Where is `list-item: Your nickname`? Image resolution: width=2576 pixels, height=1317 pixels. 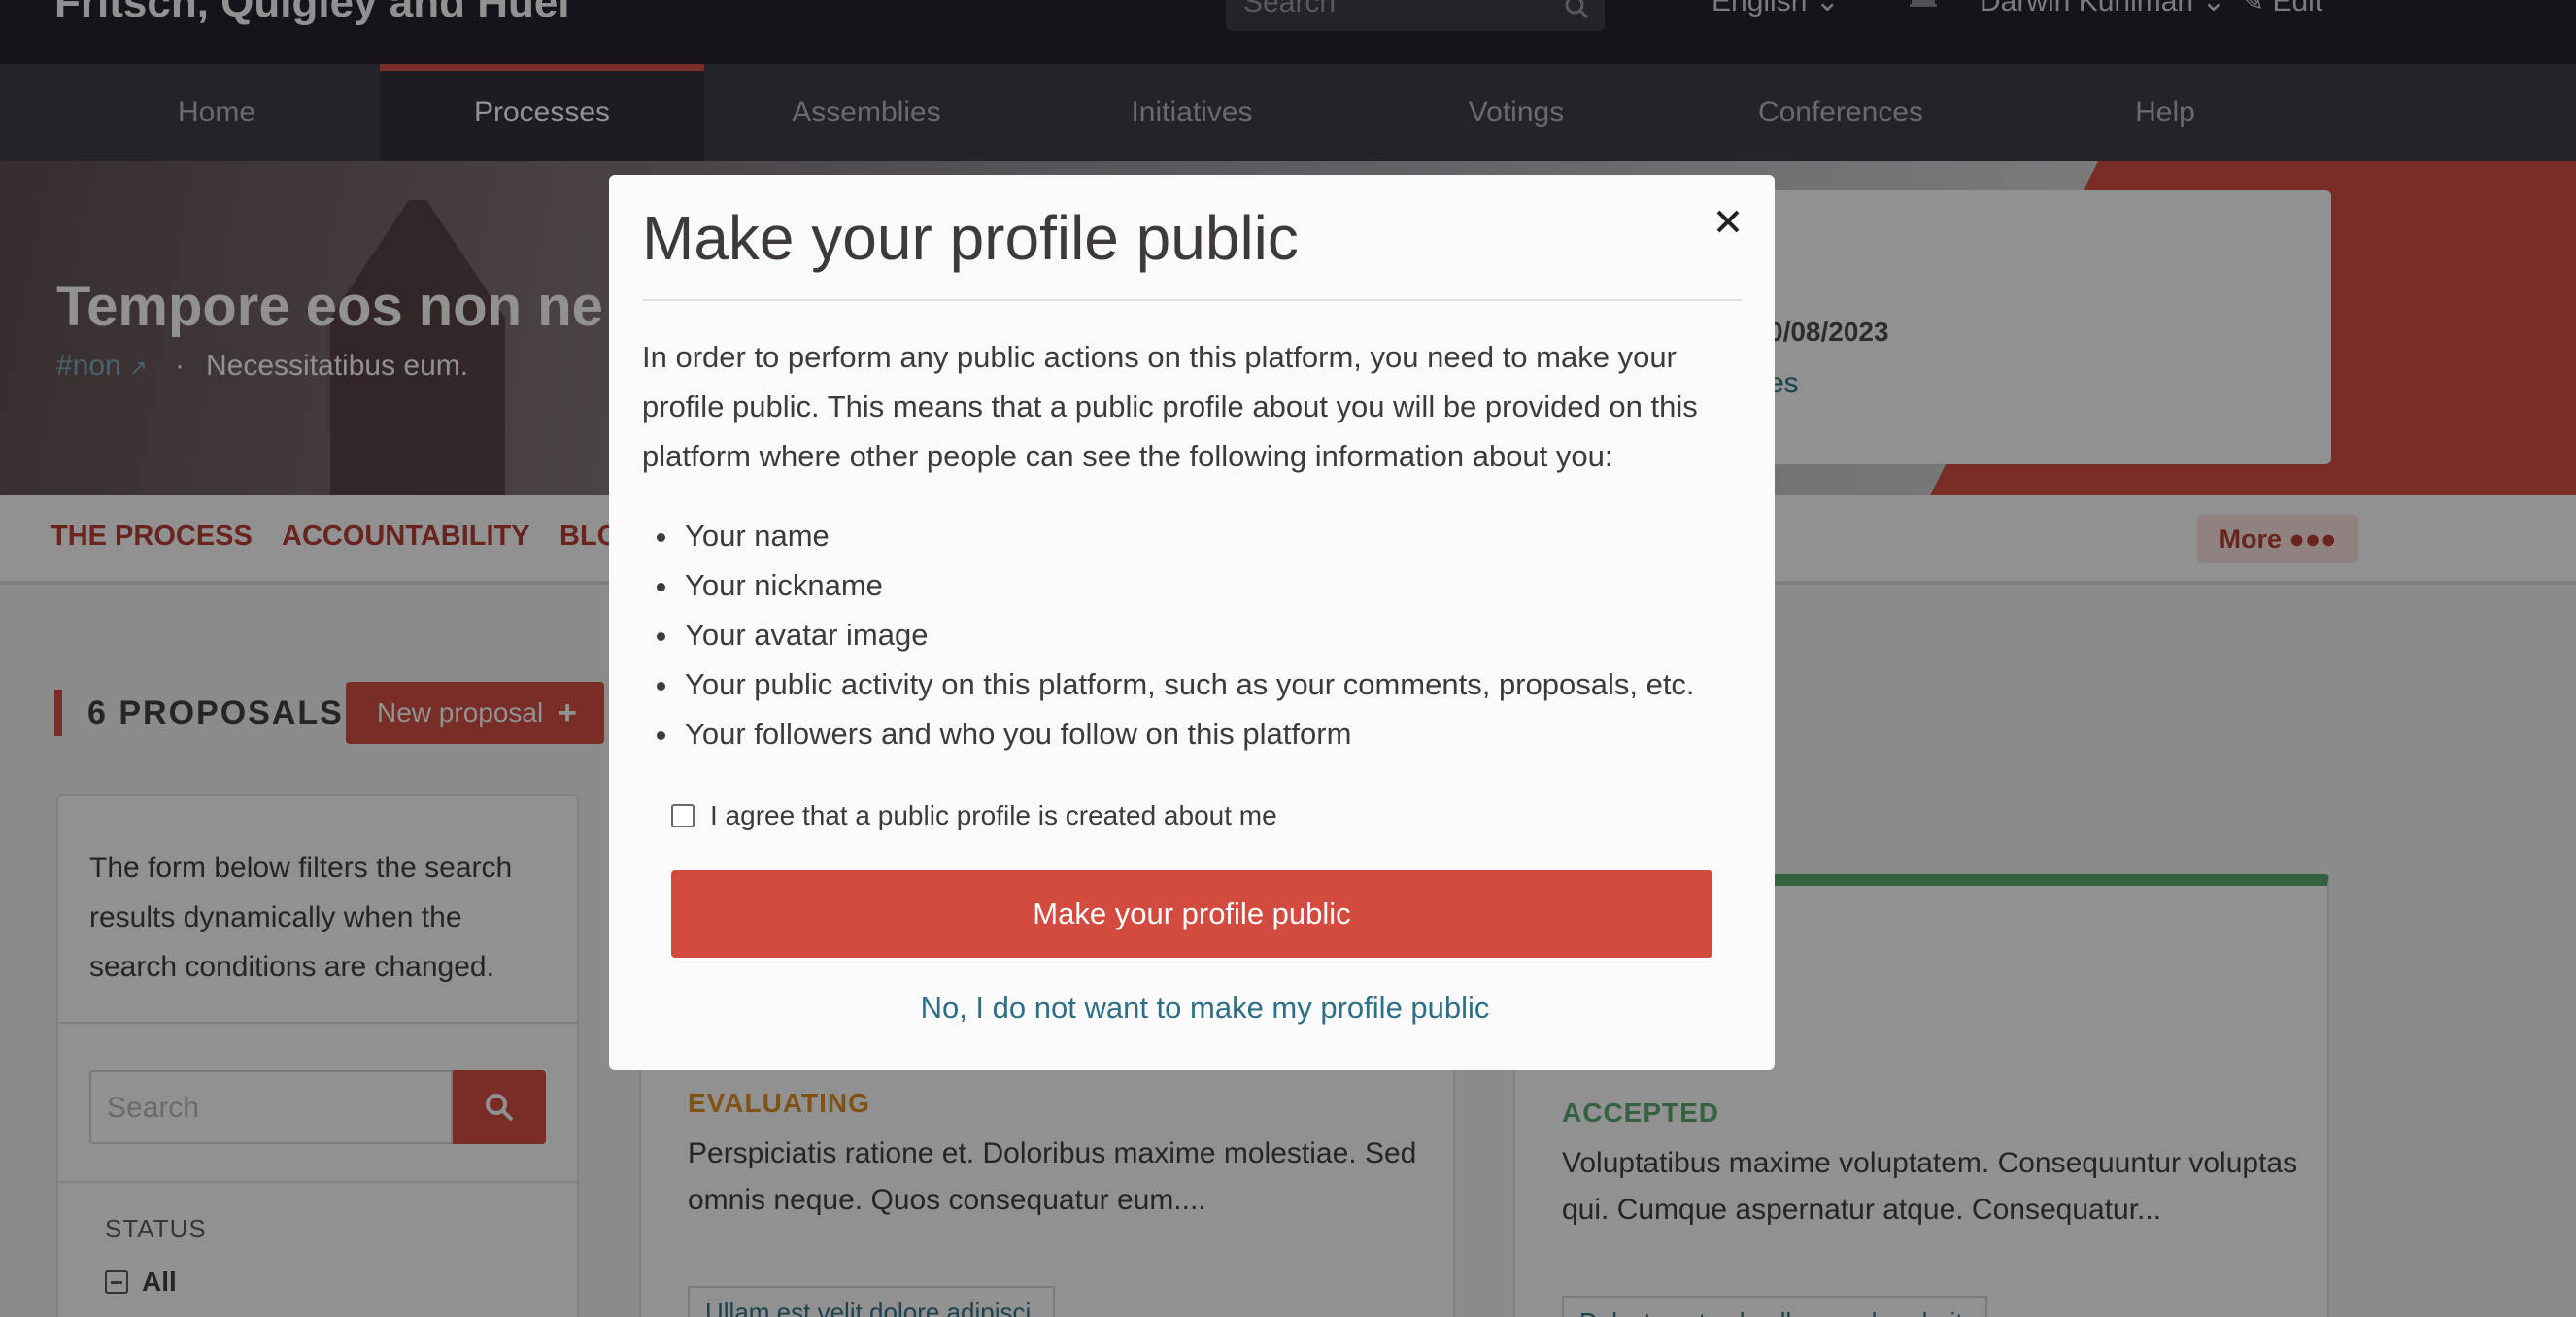 list-item: Your nickname is located at coordinates (1210, 585).